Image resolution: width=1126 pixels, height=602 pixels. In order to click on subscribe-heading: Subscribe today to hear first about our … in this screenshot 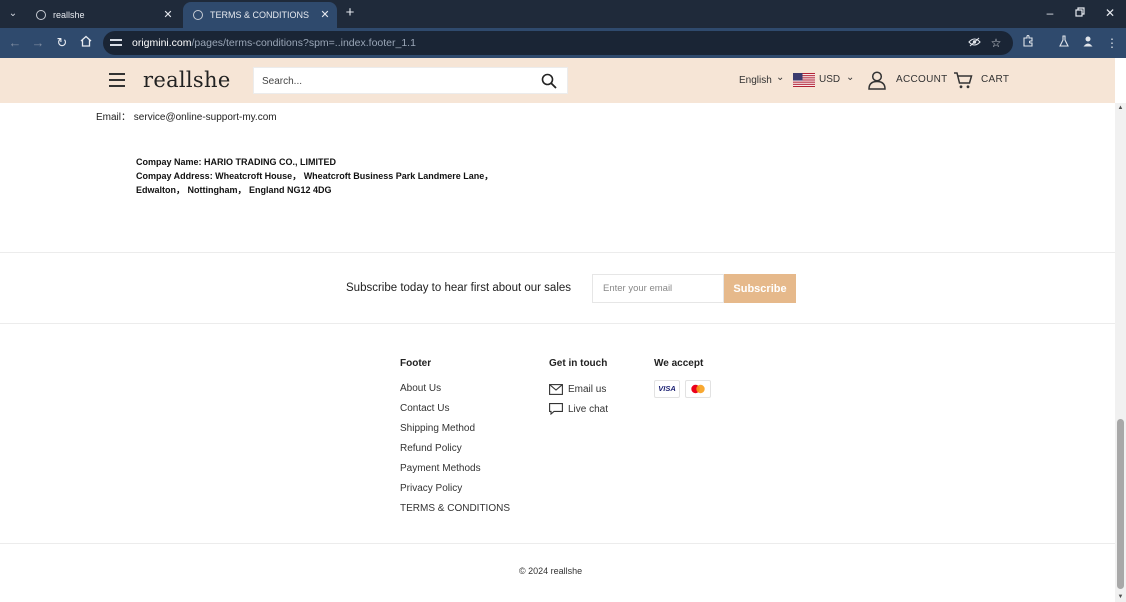, I will do `click(459, 288)`.